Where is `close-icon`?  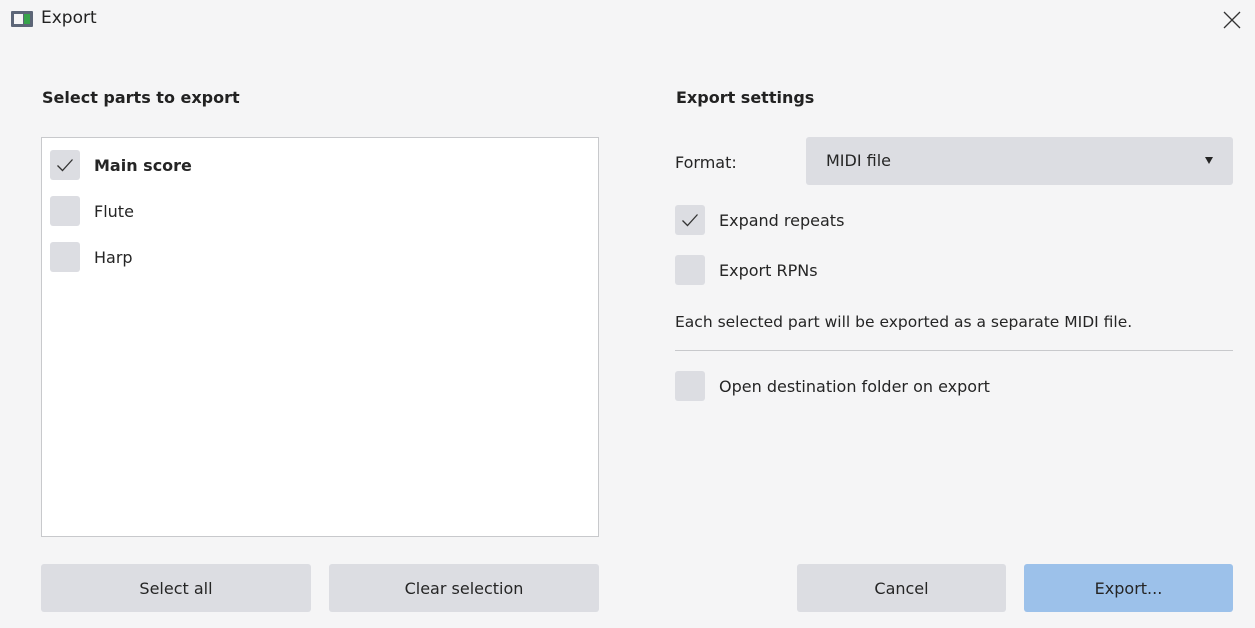 close-icon is located at coordinates (1232, 20).